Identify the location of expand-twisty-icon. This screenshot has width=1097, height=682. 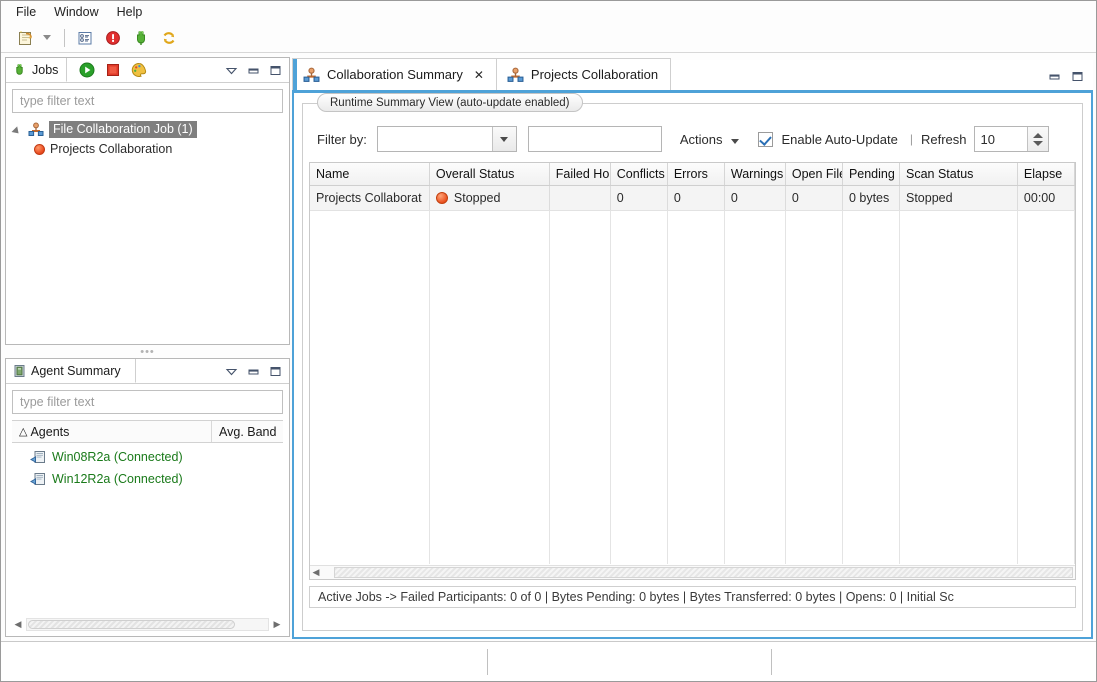
(18, 129).